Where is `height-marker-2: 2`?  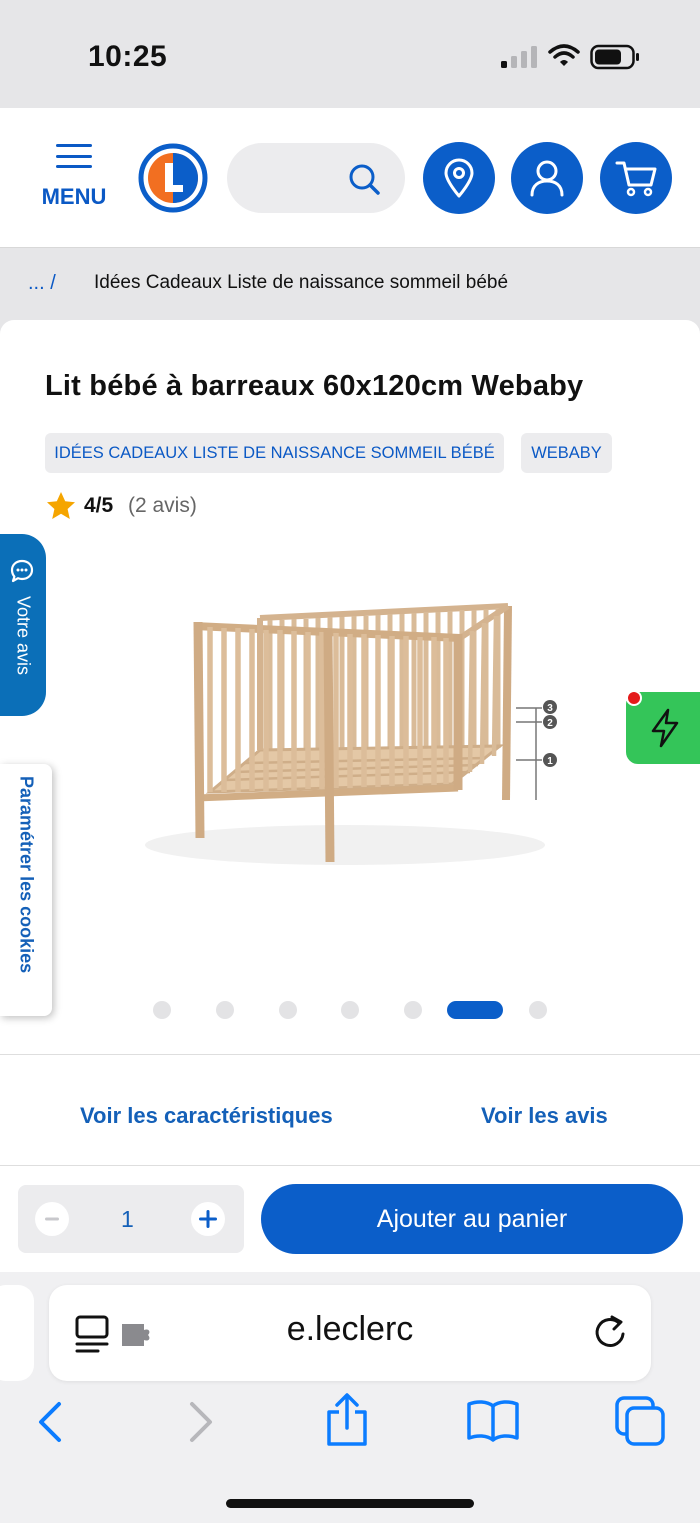
height-marker-2: 2 is located at coordinates (550, 722).